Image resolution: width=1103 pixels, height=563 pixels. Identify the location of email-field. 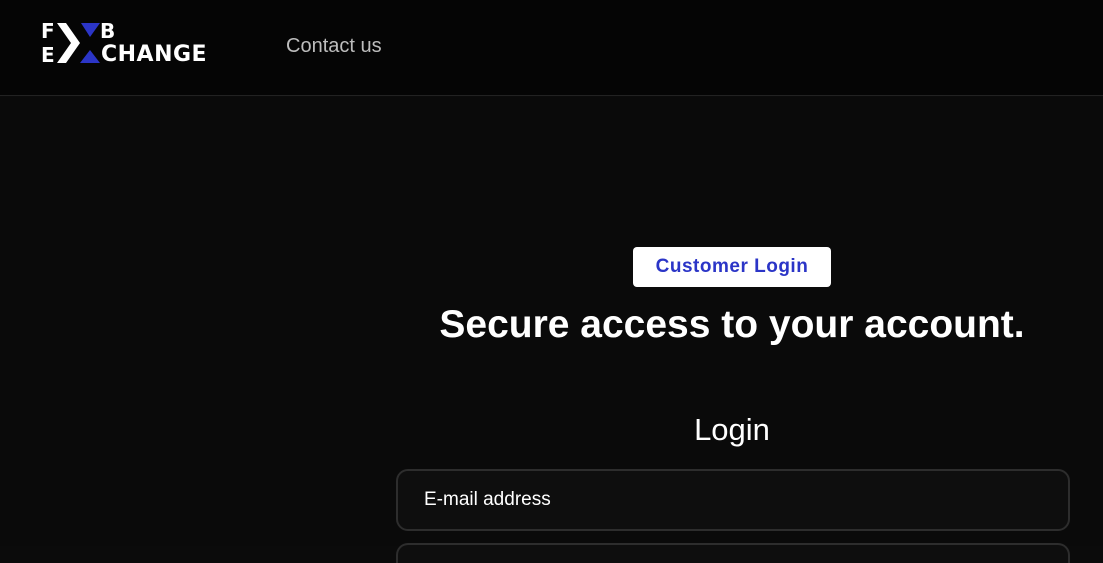
(724, 500).